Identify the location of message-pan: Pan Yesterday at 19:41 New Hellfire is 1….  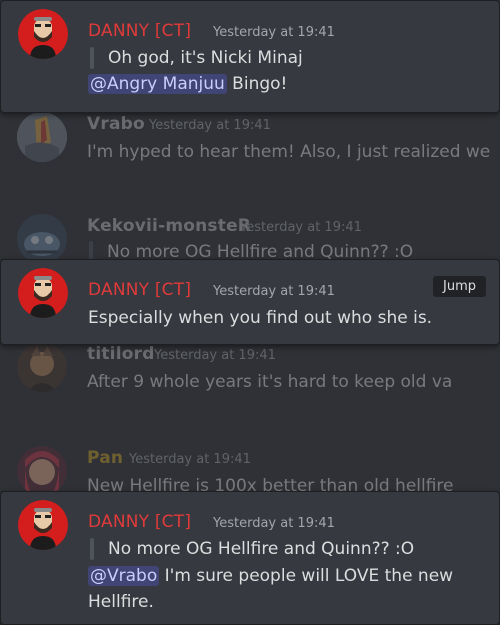
(250, 470).